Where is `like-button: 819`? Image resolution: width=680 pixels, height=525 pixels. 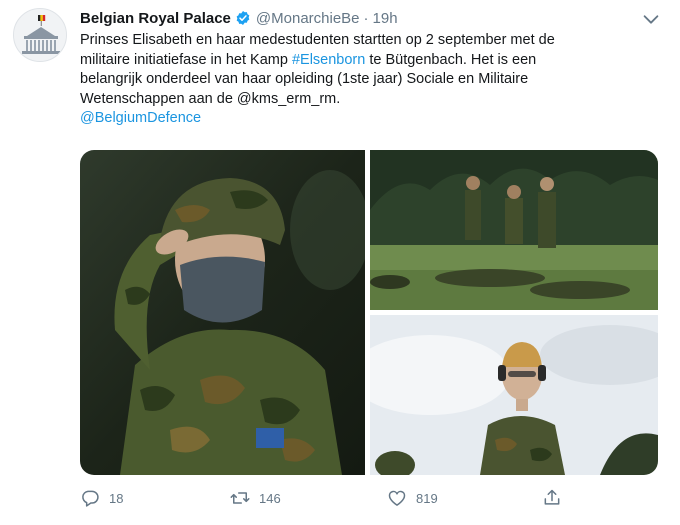 like-button: 819 is located at coordinates (412, 498).